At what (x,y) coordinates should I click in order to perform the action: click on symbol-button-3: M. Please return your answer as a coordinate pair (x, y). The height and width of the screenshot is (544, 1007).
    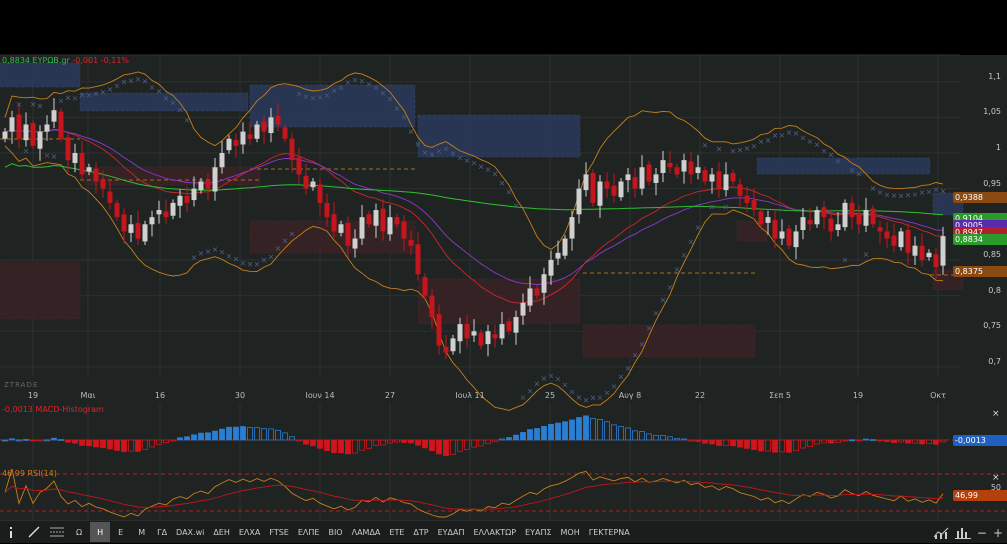
    Looking at the image, I should click on (141, 532).